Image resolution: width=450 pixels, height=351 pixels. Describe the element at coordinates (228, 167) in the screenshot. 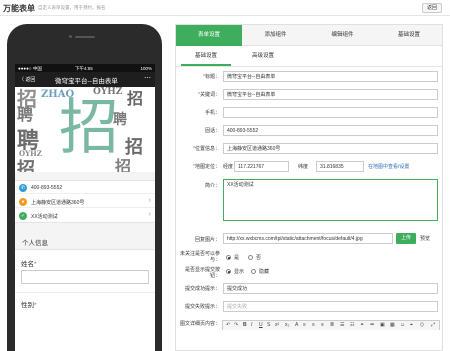

I see `longitude-label: 经度` at that location.